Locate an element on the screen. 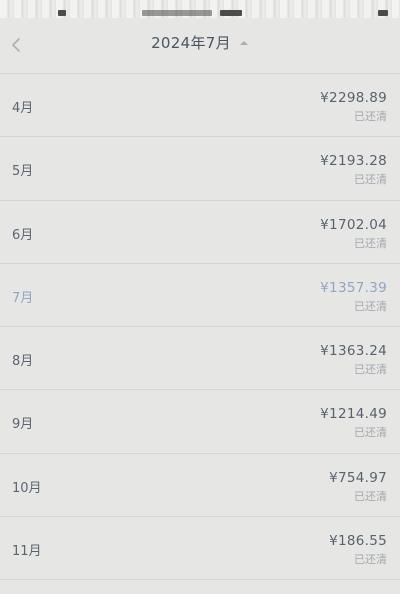  month-row-nov: 11月 ¥186.55 已还清 is located at coordinates (200, 549).